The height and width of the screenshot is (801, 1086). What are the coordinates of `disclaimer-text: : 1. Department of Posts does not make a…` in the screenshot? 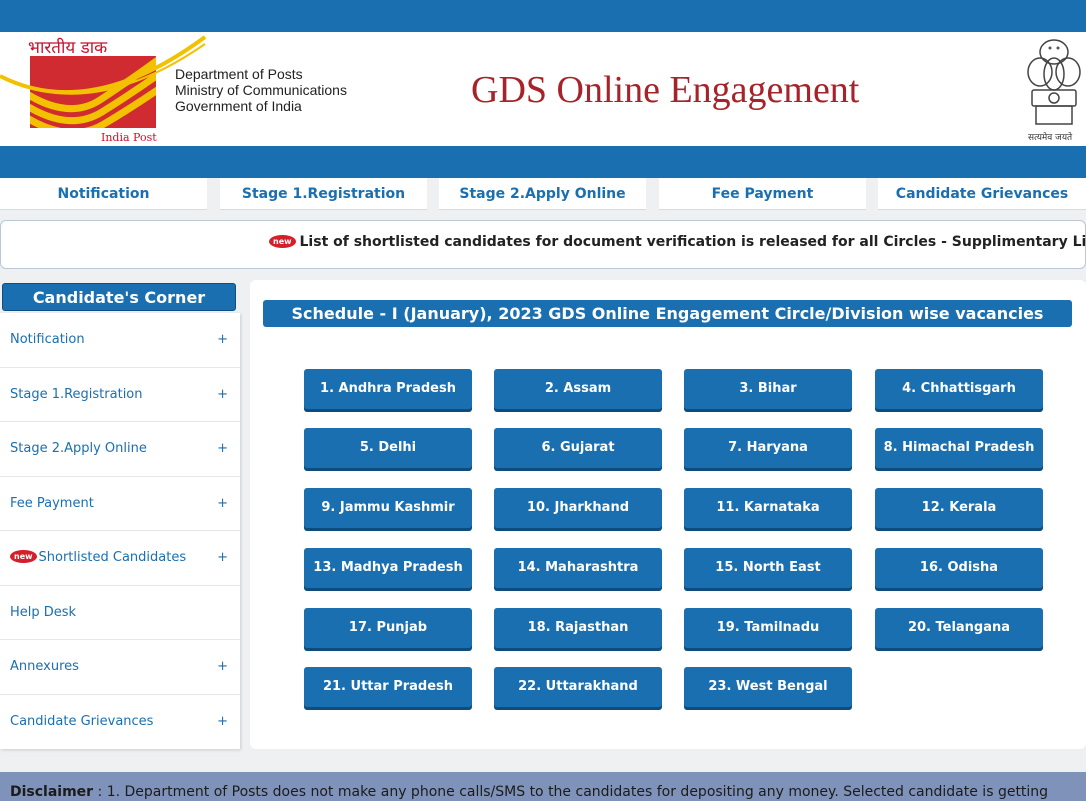 It's located at (573, 792).